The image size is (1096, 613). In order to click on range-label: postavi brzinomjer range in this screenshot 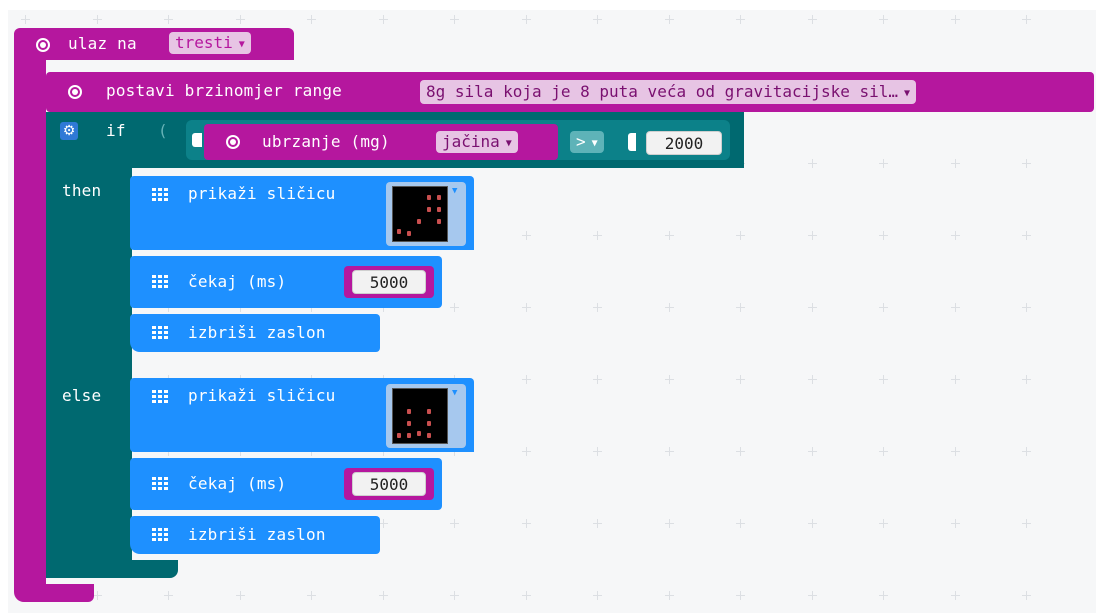, I will do `click(224, 90)`.